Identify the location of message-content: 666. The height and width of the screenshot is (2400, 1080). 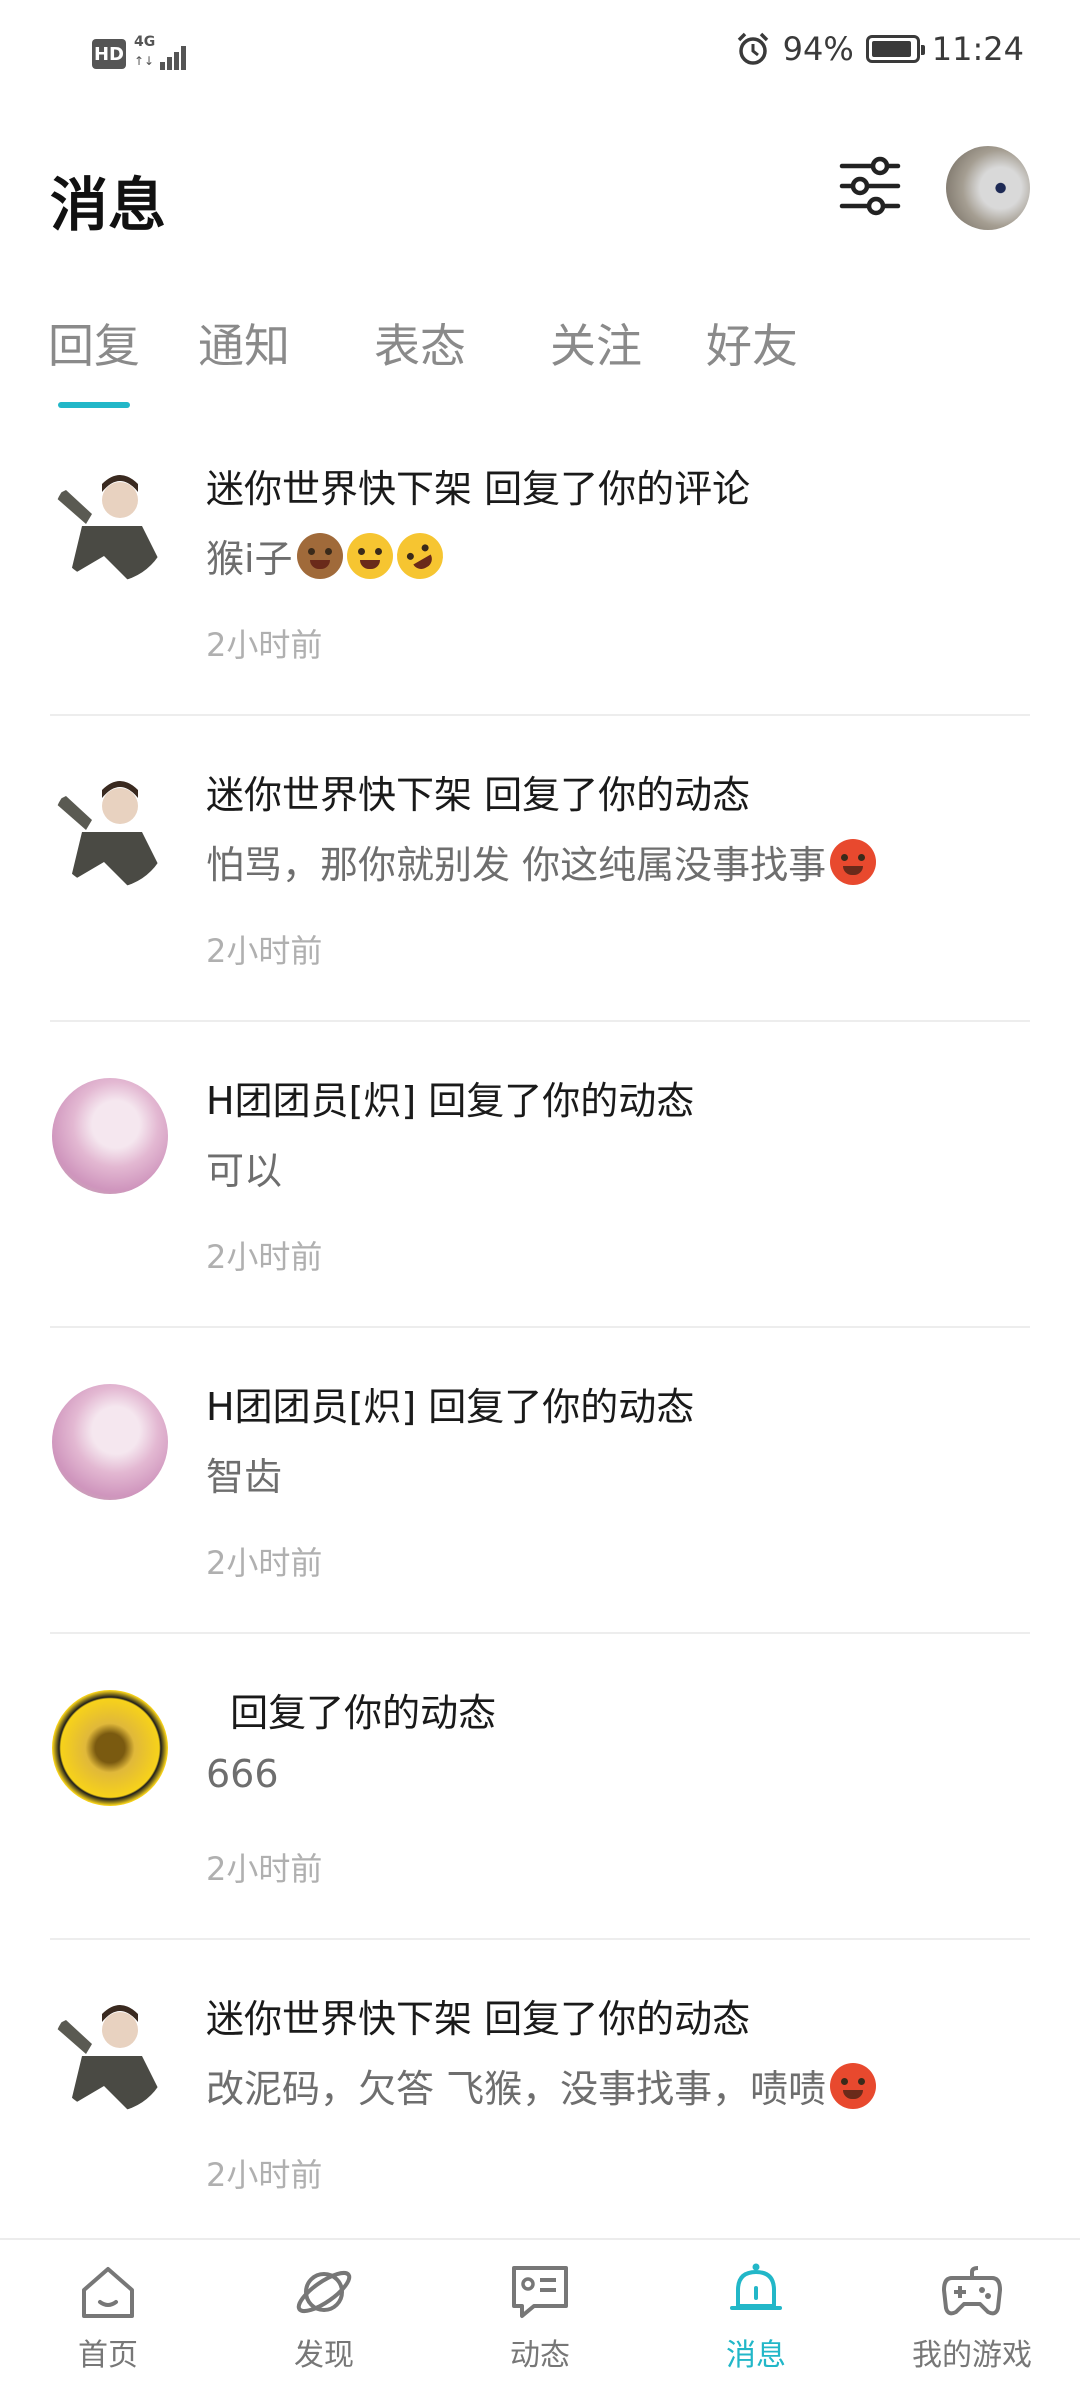
(242, 1774).